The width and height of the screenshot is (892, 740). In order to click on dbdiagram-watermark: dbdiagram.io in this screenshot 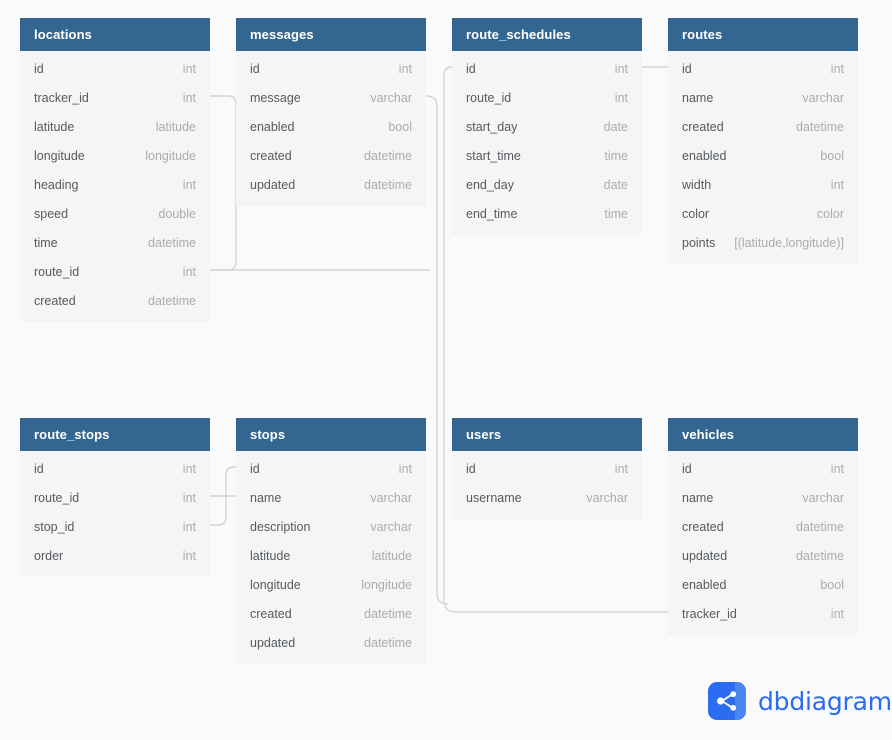, I will do `click(800, 701)`.